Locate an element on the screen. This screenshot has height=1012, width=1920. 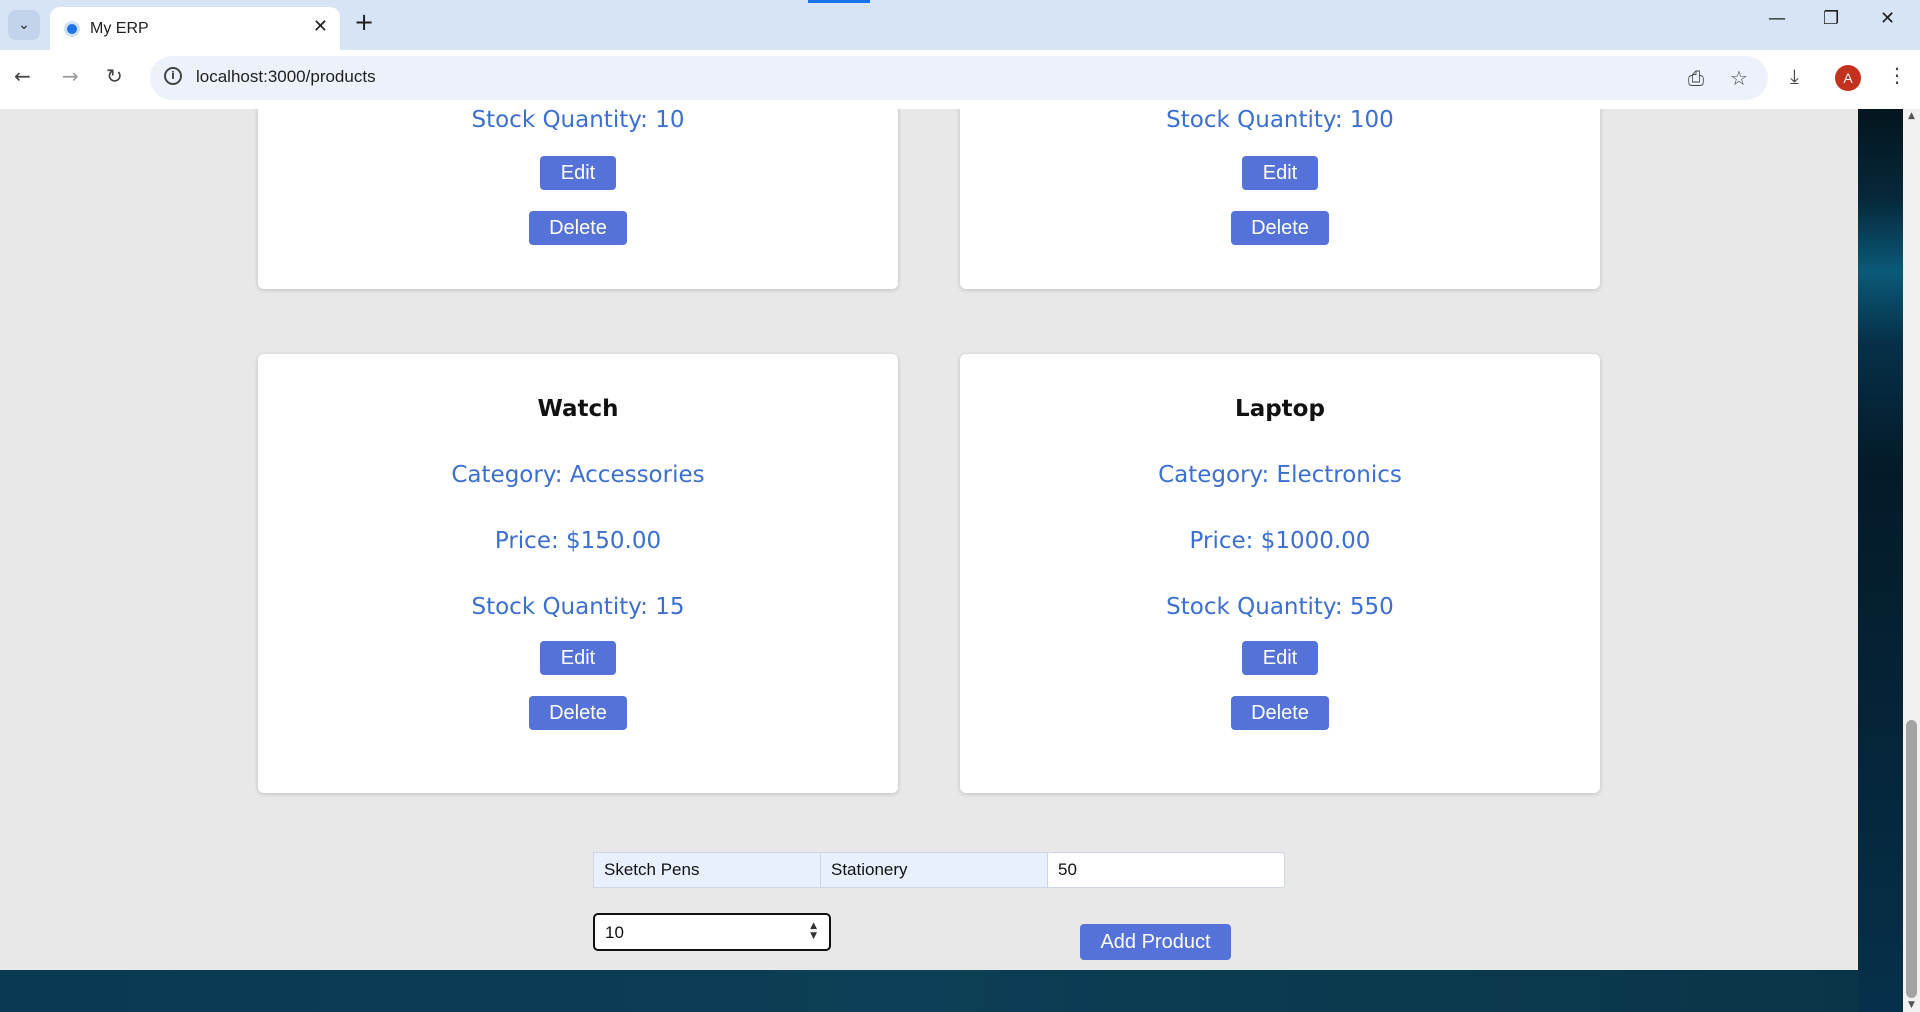
product-category-input: Stationery is located at coordinates (934, 870).